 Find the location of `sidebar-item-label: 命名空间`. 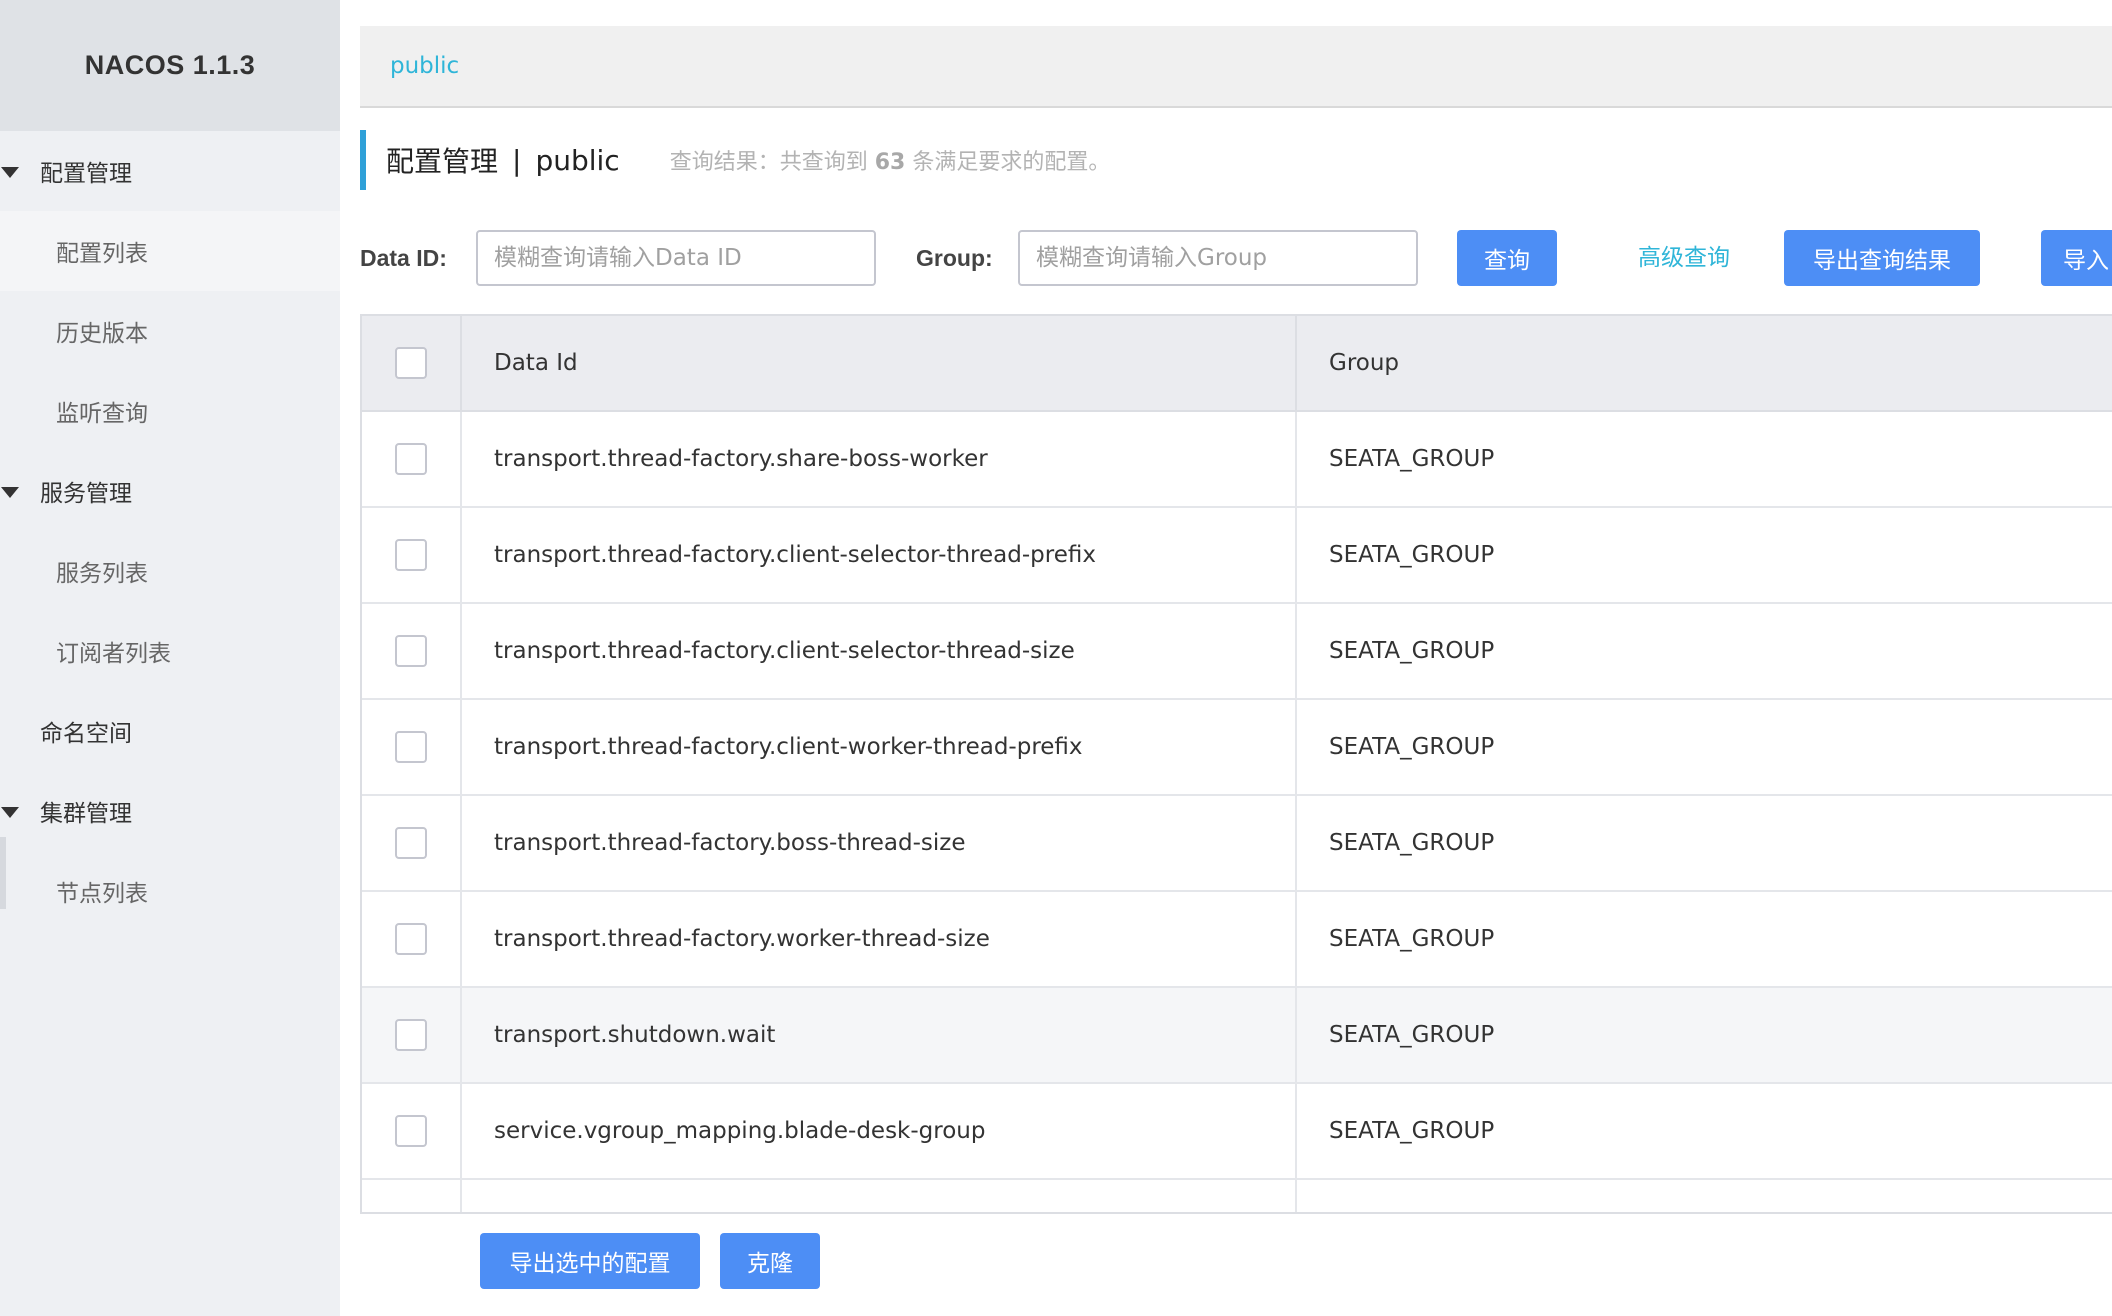

sidebar-item-label: 命名空间 is located at coordinates (86, 734).